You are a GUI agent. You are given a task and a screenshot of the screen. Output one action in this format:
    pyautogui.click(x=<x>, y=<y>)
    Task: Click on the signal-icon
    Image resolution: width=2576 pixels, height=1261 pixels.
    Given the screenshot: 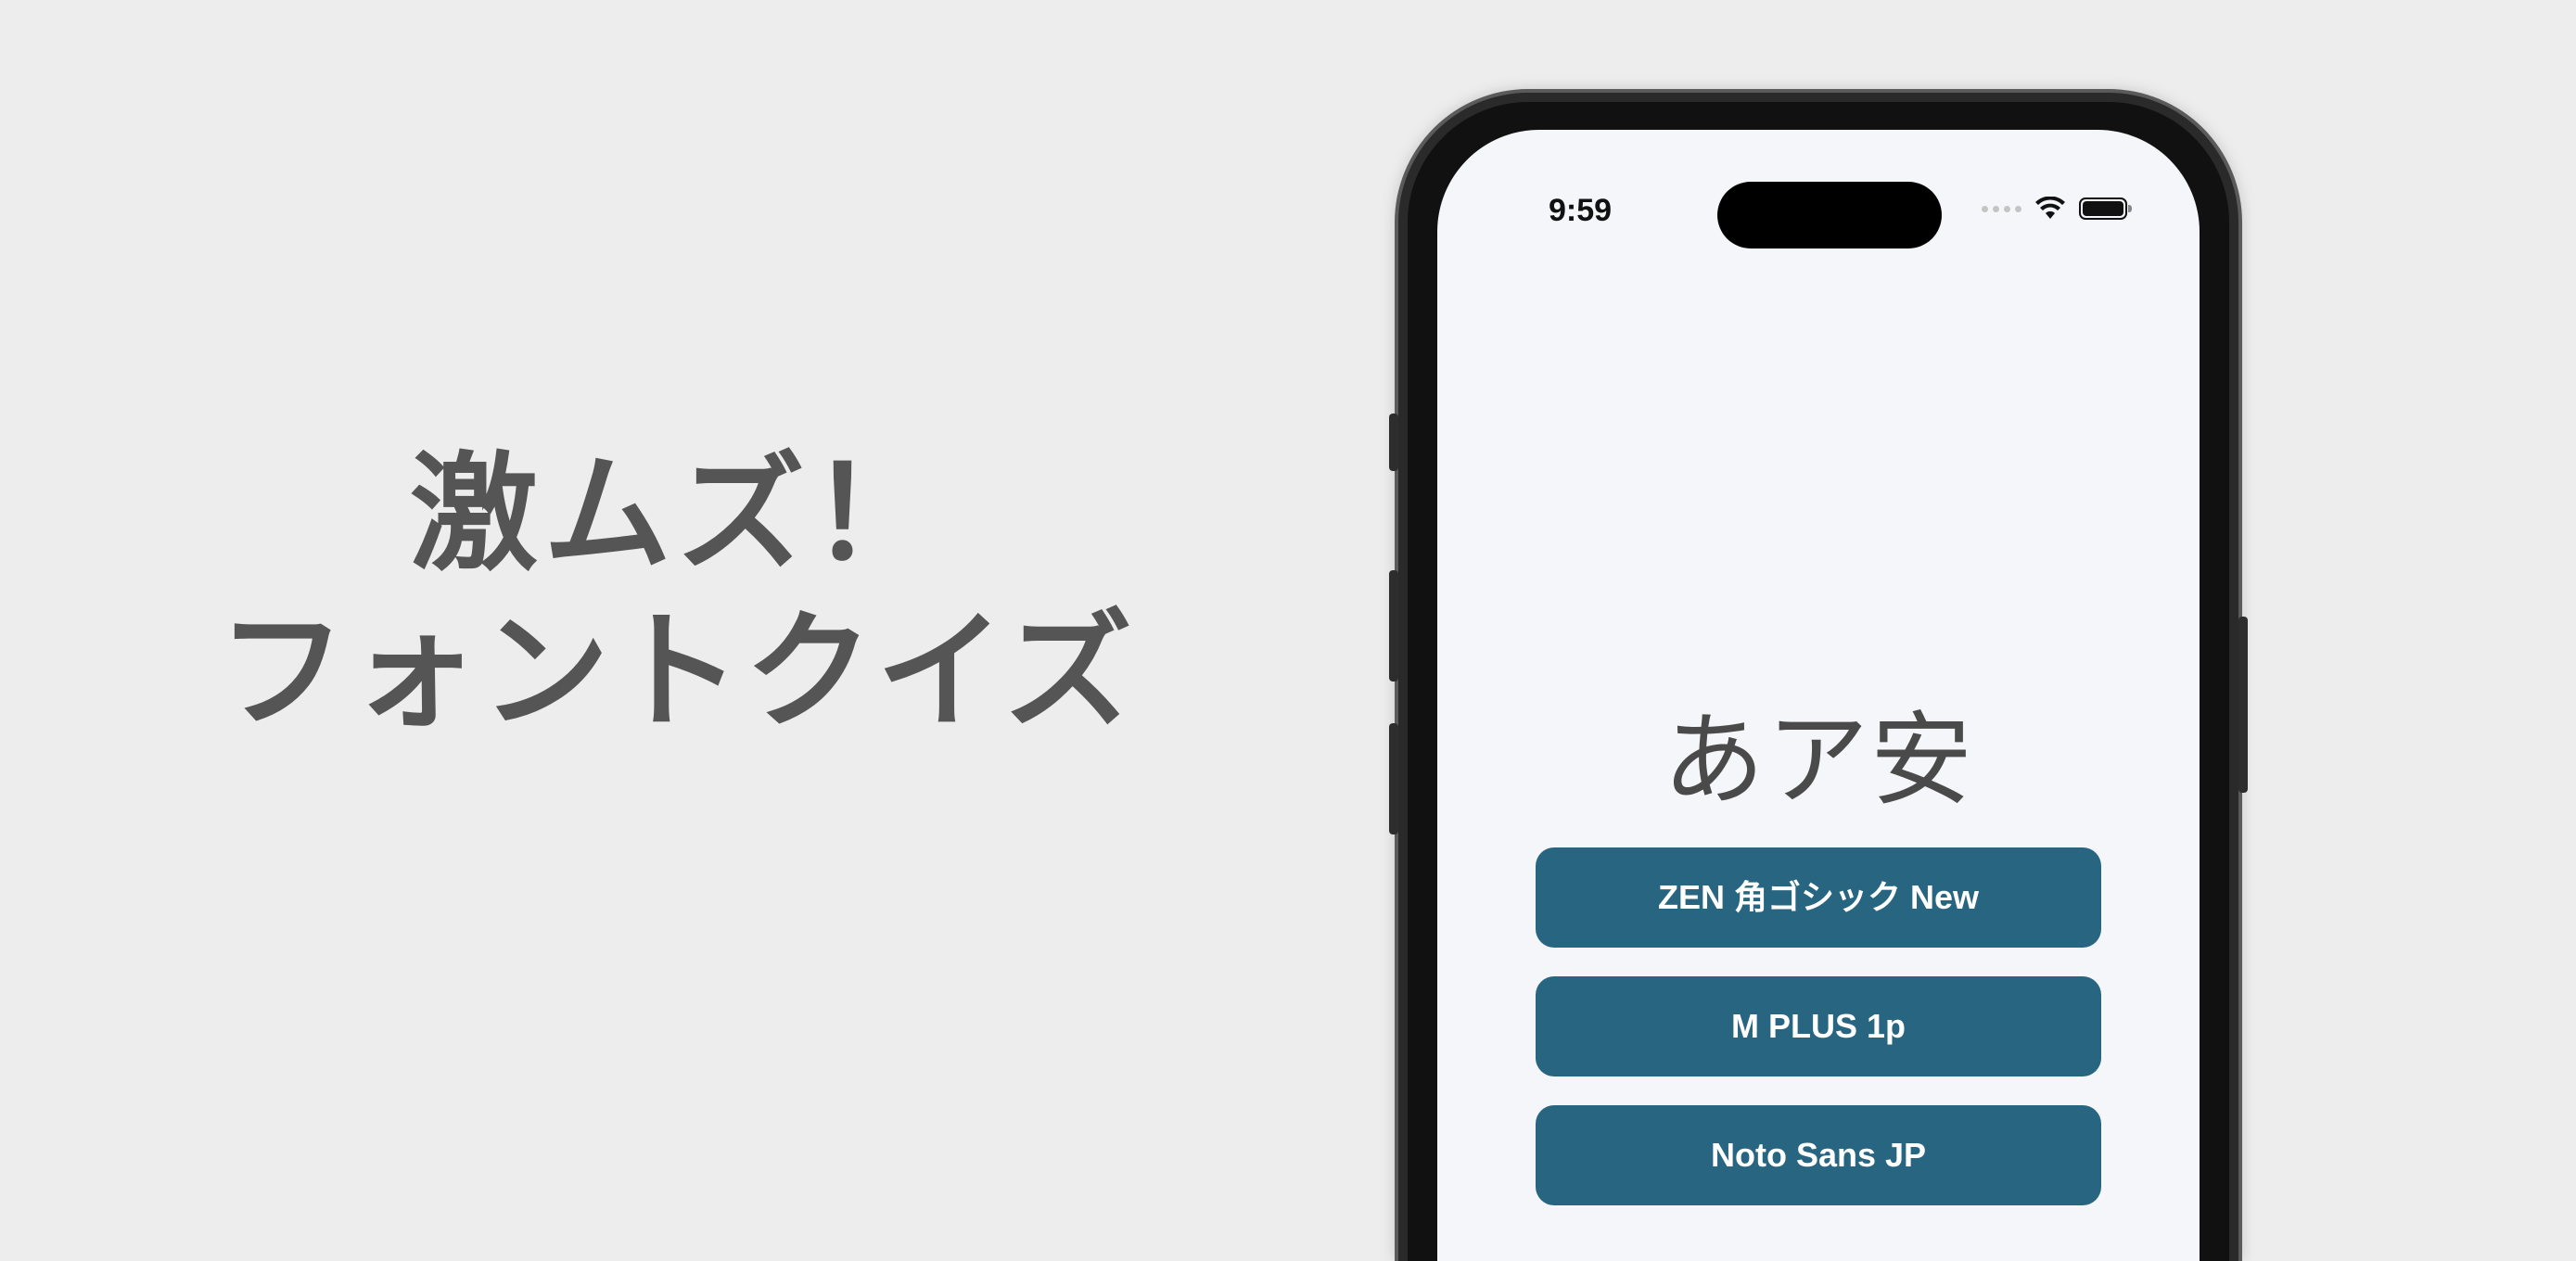 What is the action you would take?
    pyautogui.click(x=2002, y=208)
    